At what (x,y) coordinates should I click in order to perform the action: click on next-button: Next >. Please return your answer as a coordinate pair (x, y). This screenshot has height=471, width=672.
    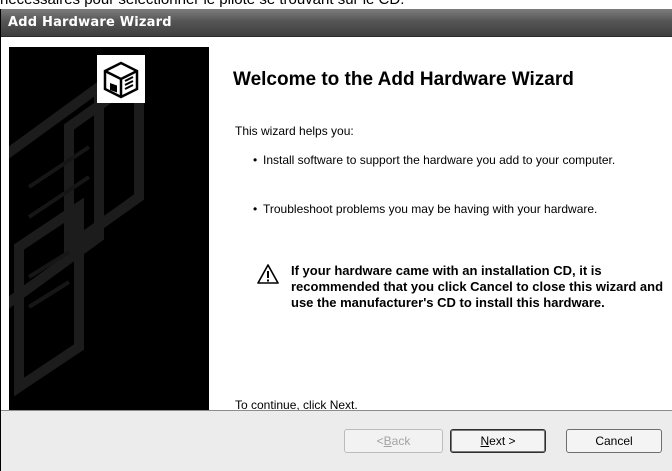
    Looking at the image, I should click on (498, 441).